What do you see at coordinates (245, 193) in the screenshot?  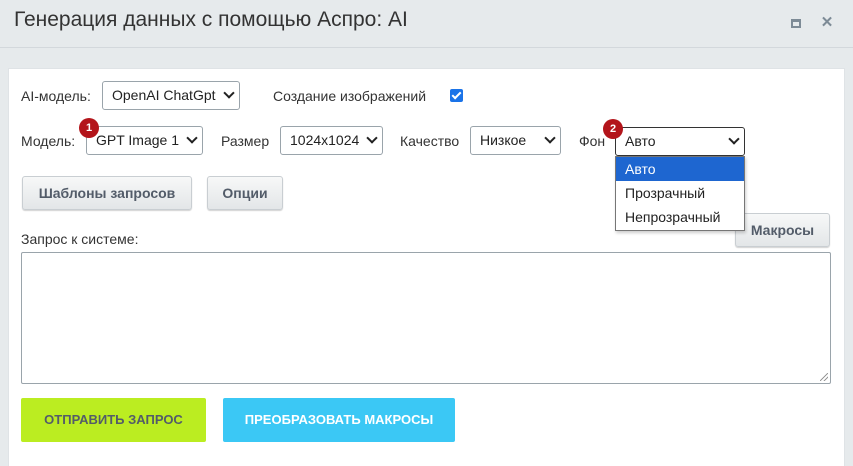 I see `options-button: Опции` at bounding box center [245, 193].